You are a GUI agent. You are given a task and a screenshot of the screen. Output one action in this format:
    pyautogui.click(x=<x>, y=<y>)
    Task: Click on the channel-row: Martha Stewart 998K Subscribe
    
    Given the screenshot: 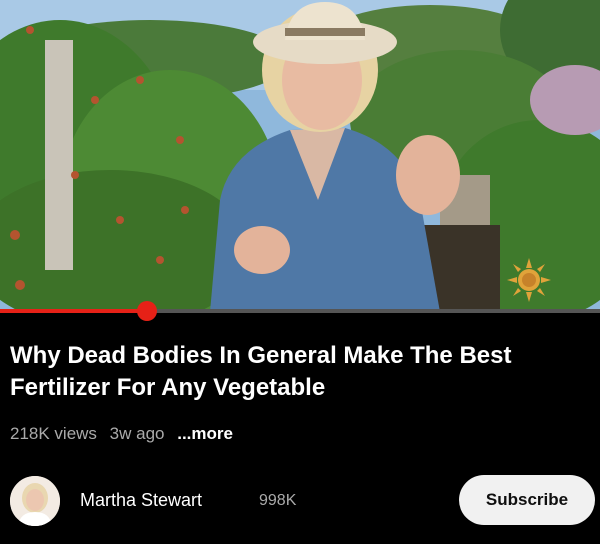 What is the action you would take?
    pyautogui.click(x=302, y=501)
    